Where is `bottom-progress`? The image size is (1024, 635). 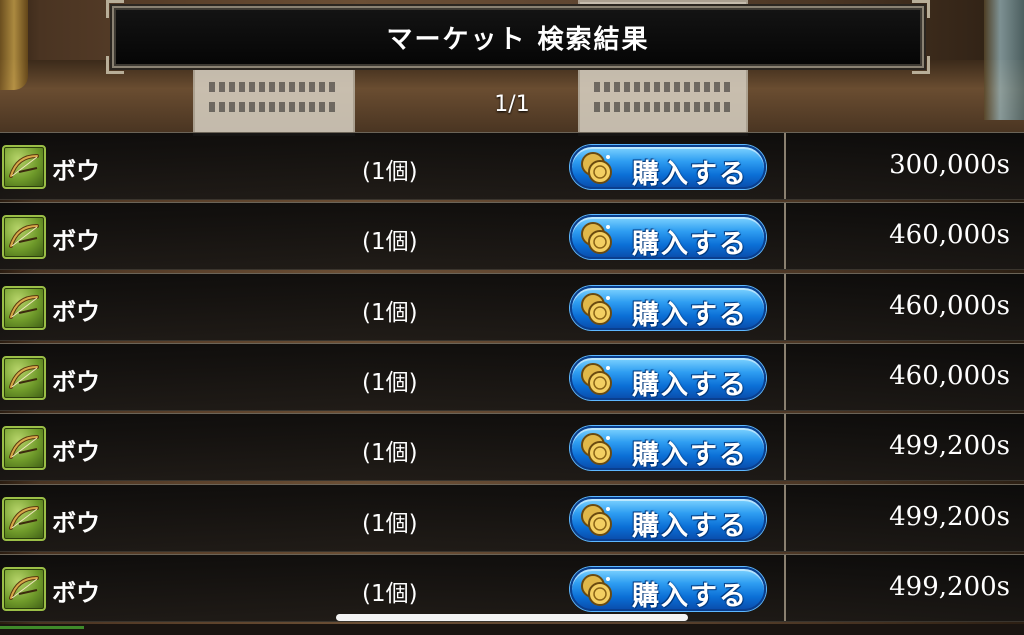
bottom-progress is located at coordinates (42, 627).